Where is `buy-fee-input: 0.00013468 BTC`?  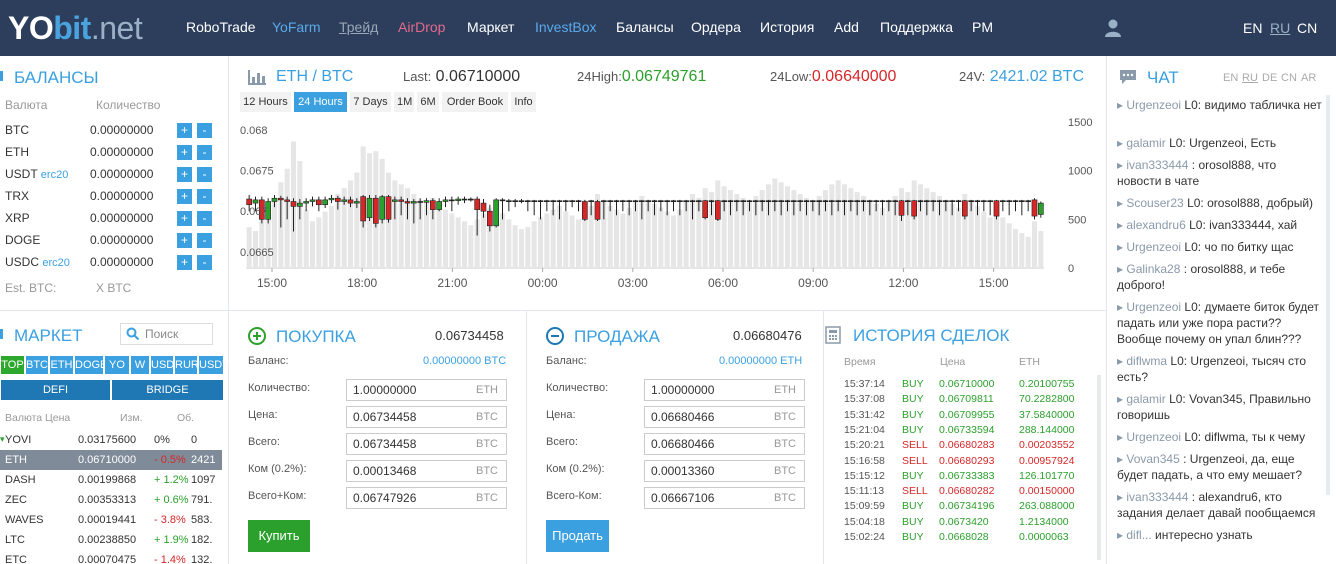
buy-fee-input: 0.00013468 BTC is located at coordinates (426, 471).